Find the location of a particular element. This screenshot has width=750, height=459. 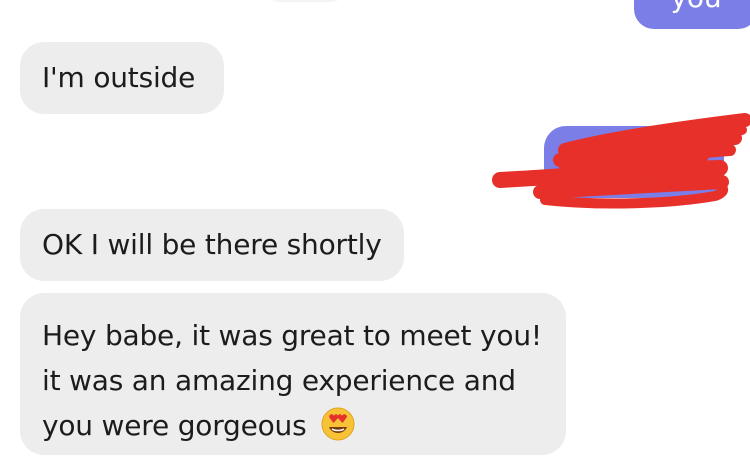

partial-message-bubble is located at coordinates (305, 1).